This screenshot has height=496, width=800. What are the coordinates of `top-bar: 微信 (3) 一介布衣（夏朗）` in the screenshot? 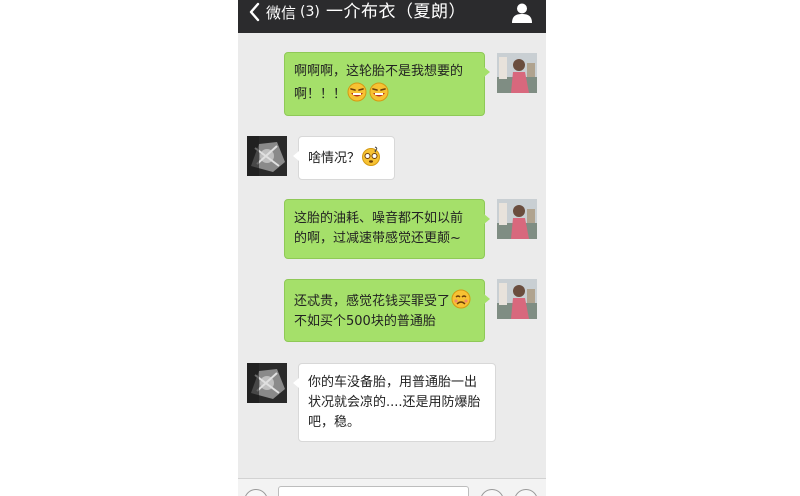 It's located at (392, 16).